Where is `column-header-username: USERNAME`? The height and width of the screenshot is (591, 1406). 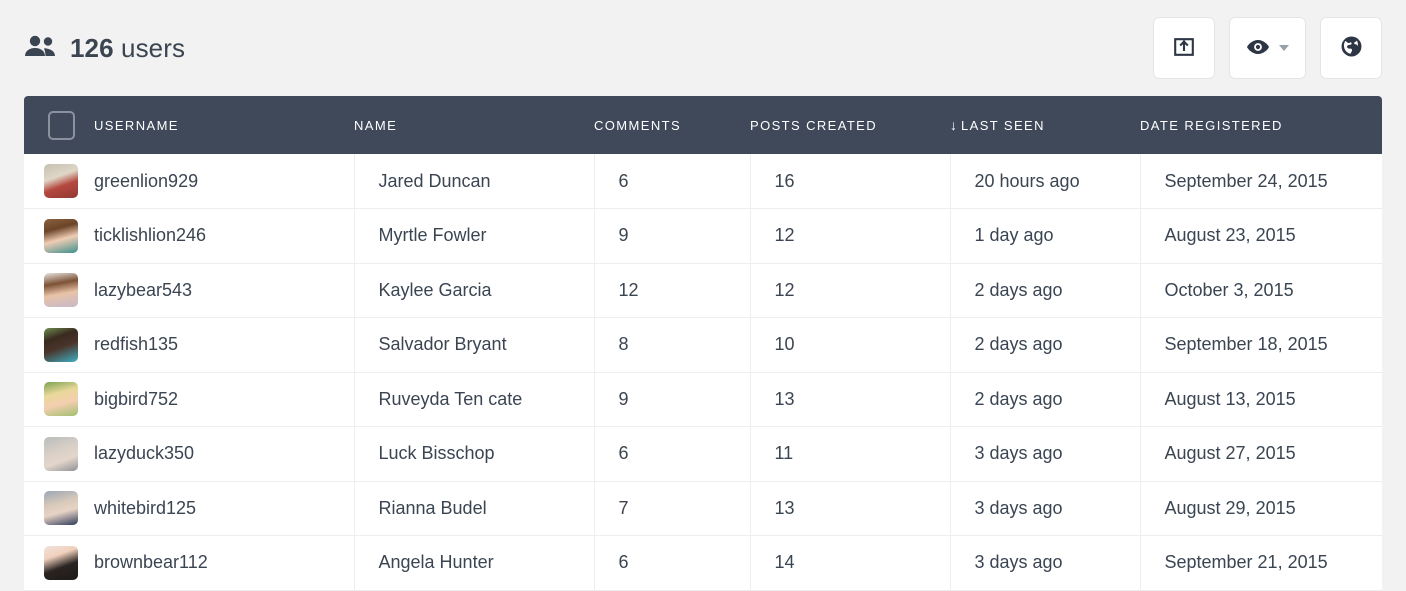 column-header-username: USERNAME is located at coordinates (224, 125).